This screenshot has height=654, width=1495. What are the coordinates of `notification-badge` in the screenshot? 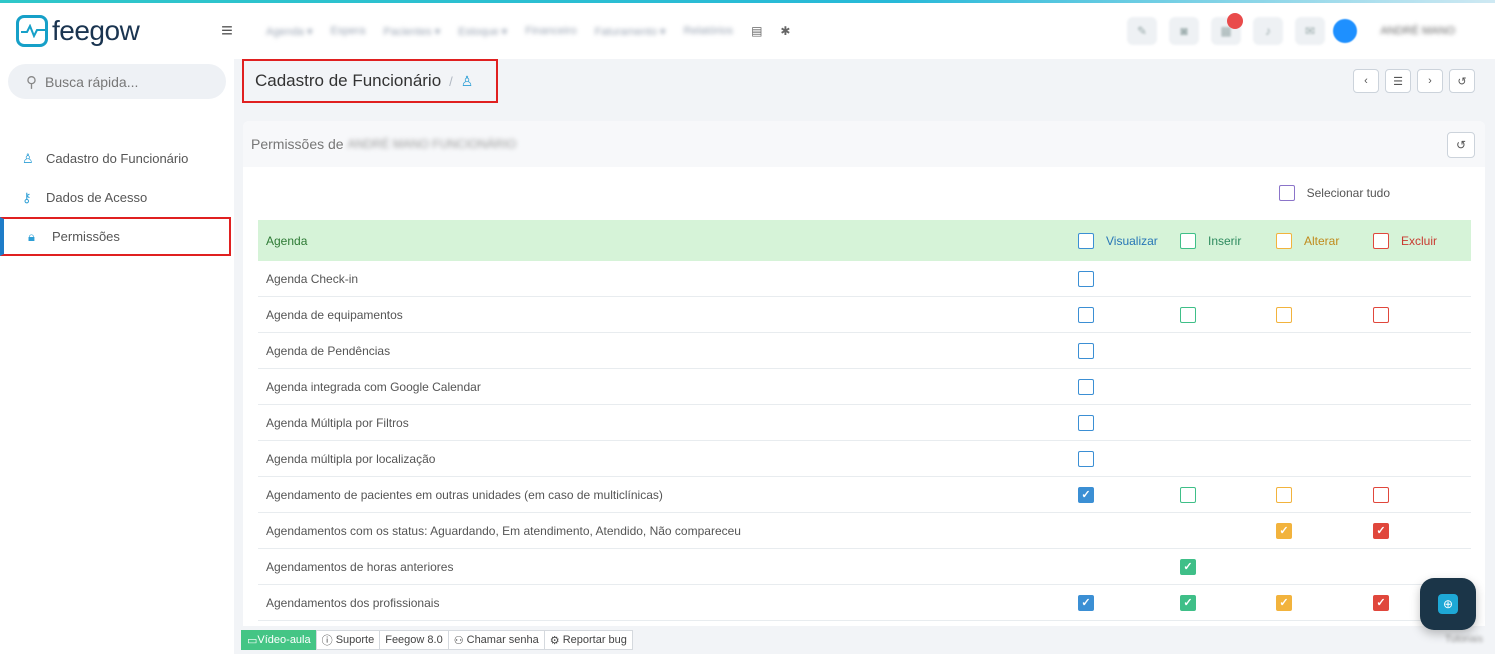 It's located at (1235, 21).